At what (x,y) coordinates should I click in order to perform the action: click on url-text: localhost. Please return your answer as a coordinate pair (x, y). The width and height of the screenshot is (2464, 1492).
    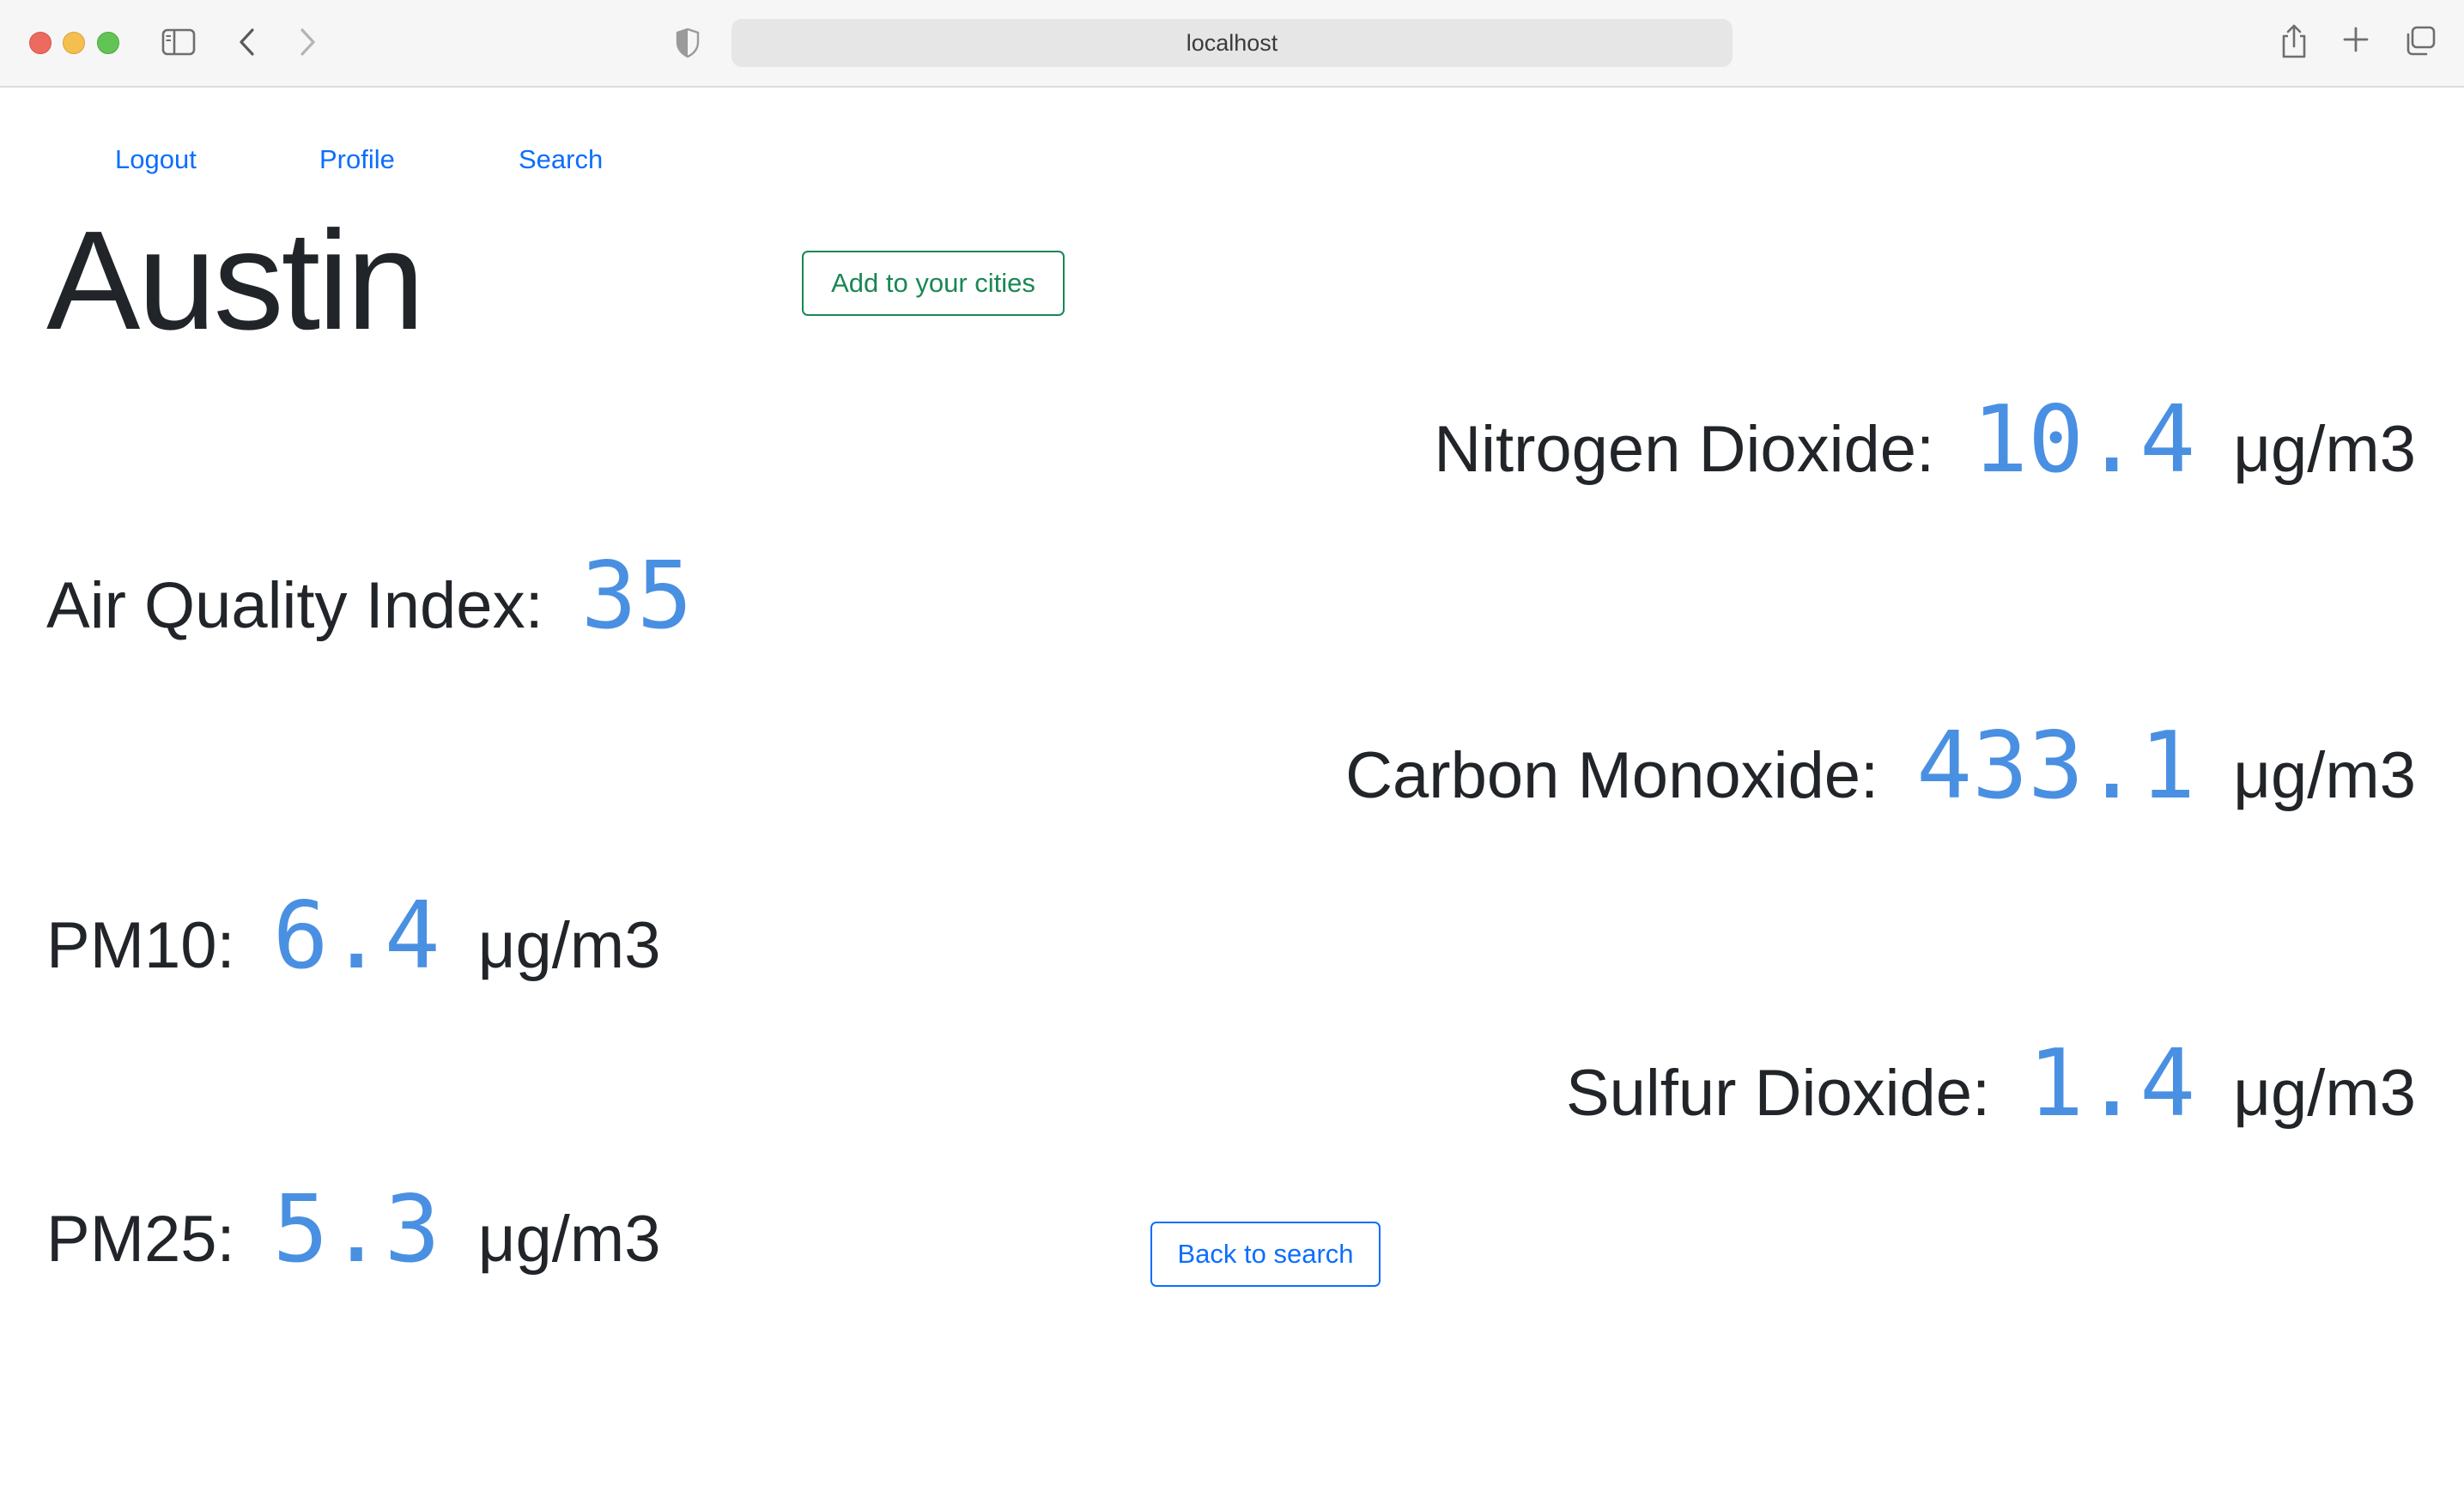
    Looking at the image, I should click on (1232, 43).